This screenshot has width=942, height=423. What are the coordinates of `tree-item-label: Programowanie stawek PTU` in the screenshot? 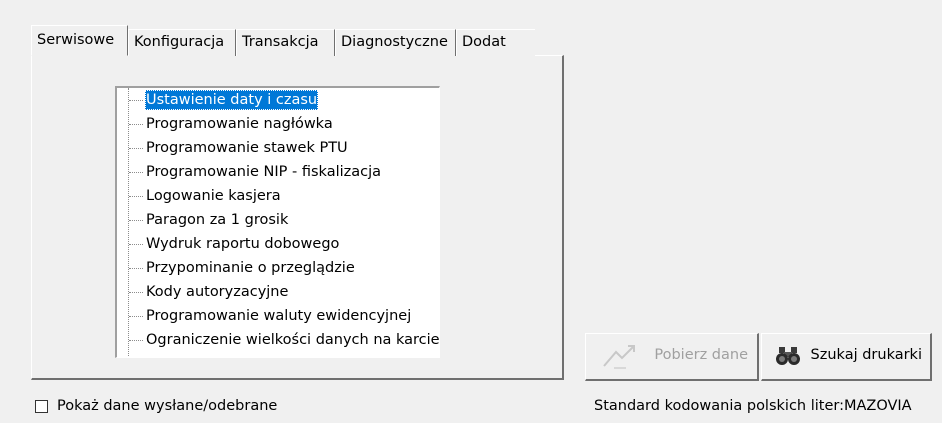 It's located at (247, 148).